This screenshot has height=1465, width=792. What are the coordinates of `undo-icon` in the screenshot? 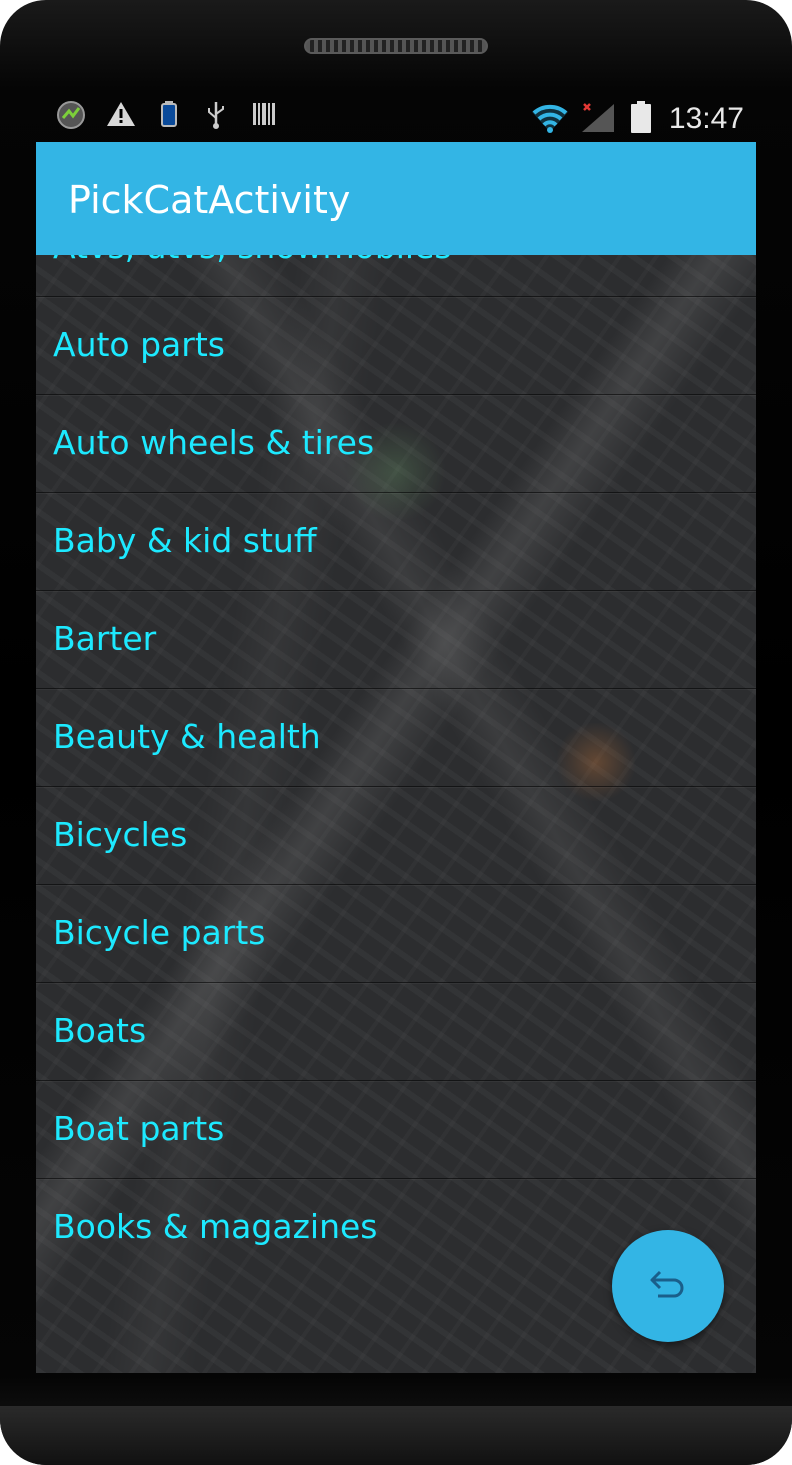 It's located at (667, 1284).